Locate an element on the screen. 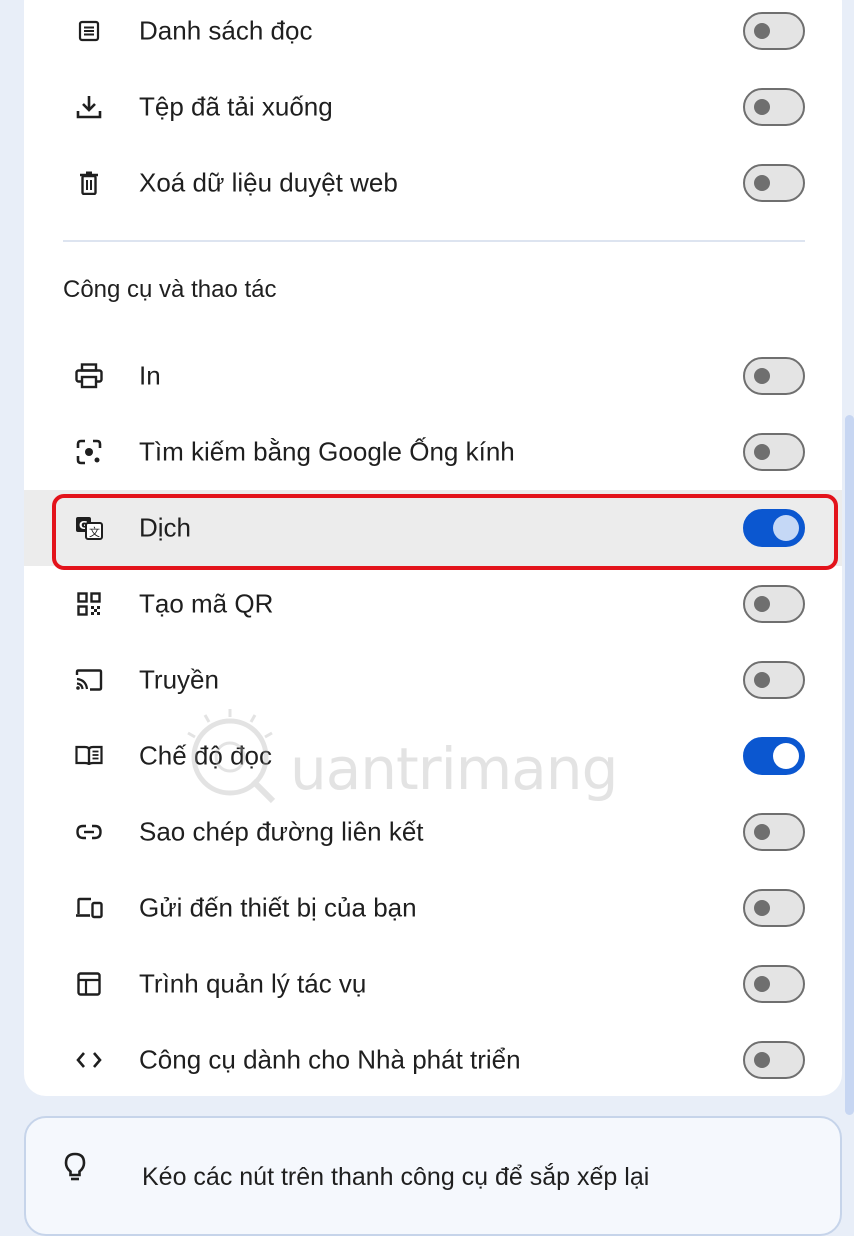 This screenshot has height=1236, width=854. copy-link-toggle is located at coordinates (774, 832).